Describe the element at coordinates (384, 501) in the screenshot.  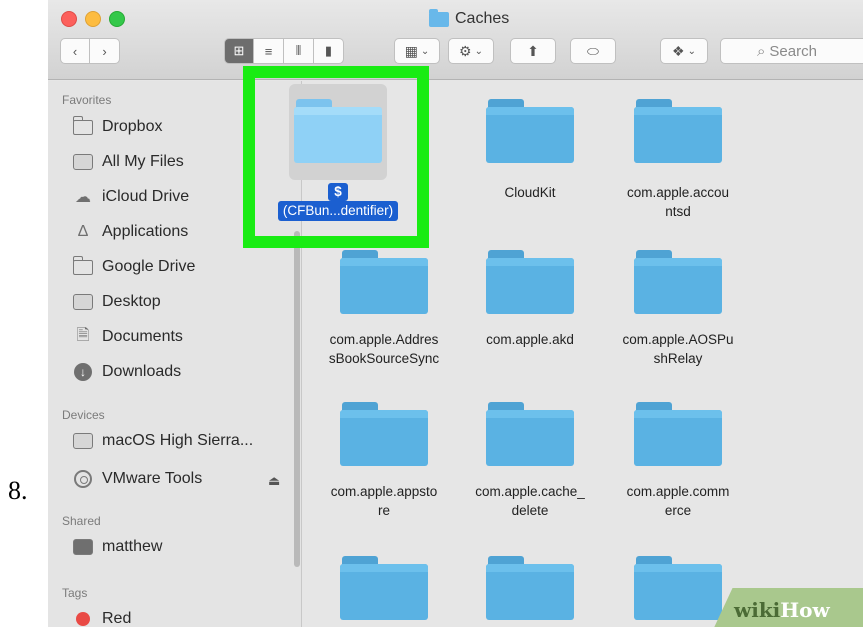
I see `folder-label: com.apple.appsto re` at that location.